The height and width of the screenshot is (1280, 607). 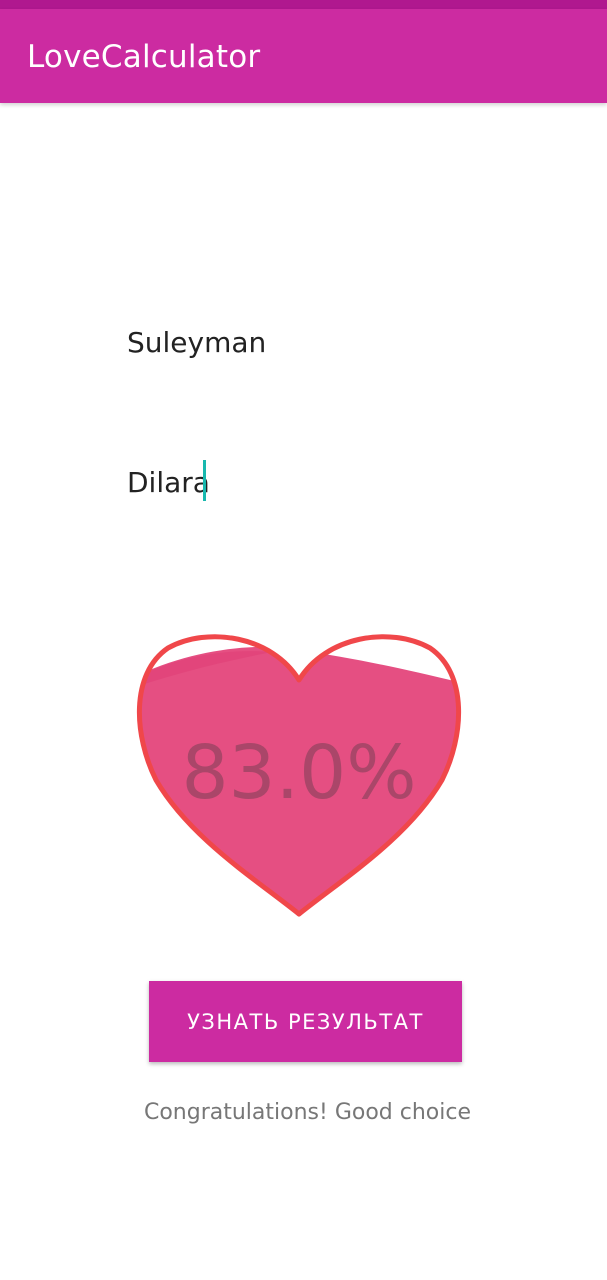 I want to click on app-title: LoveCalculator, so click(x=144, y=57).